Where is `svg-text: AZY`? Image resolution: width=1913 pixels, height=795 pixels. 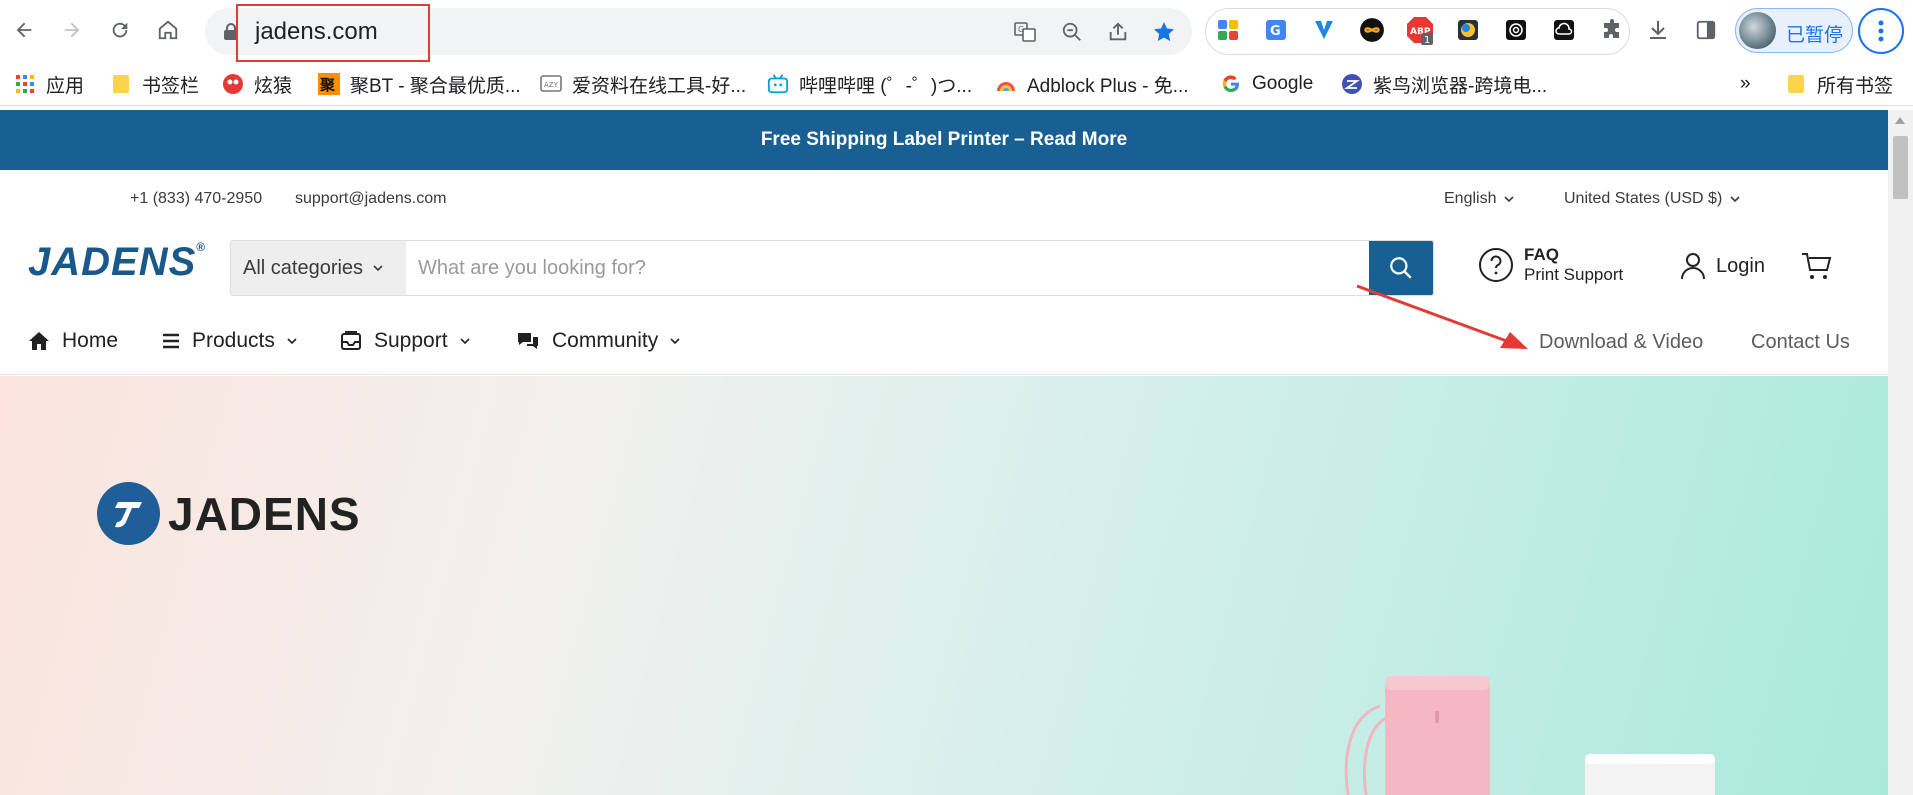
svg-text: AZY is located at coordinates (551, 85).